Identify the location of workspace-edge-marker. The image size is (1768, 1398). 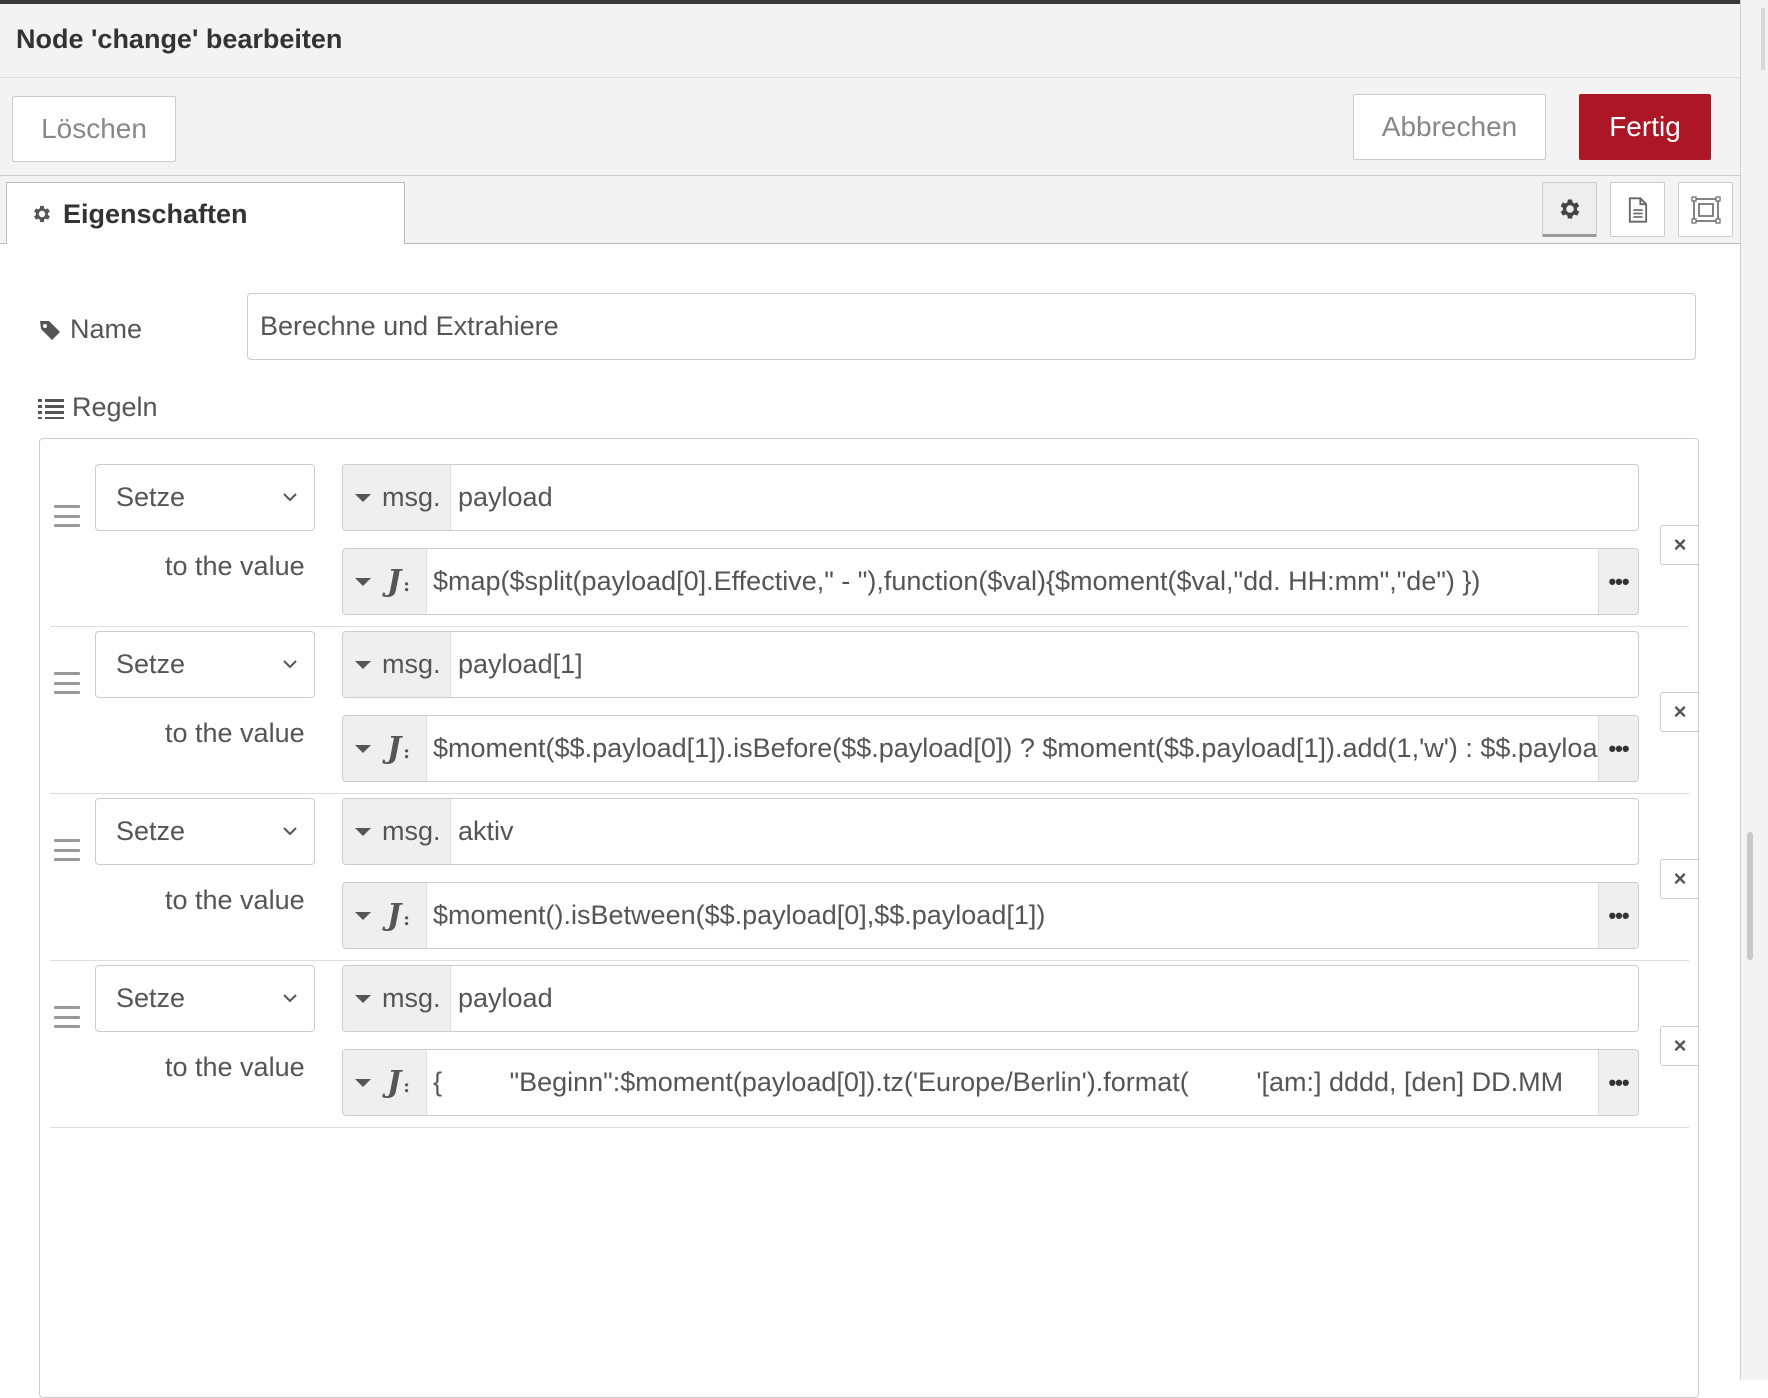
(1763, 39).